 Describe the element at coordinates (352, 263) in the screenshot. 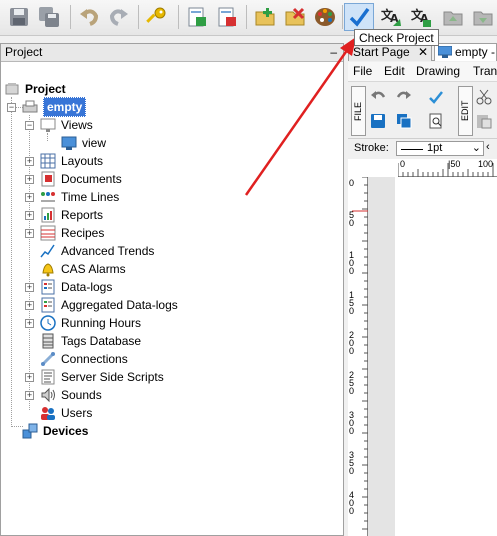

I see `ruler-tick-label: 1 0 0` at that location.